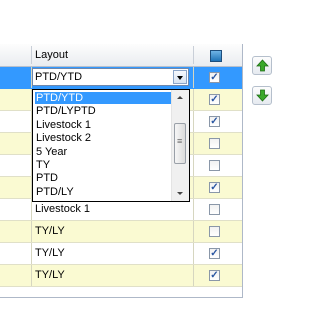 This screenshot has width=320, height=324. What do you see at coordinates (104, 98) in the screenshot?
I see `dropdown-option: PTD/YTD` at bounding box center [104, 98].